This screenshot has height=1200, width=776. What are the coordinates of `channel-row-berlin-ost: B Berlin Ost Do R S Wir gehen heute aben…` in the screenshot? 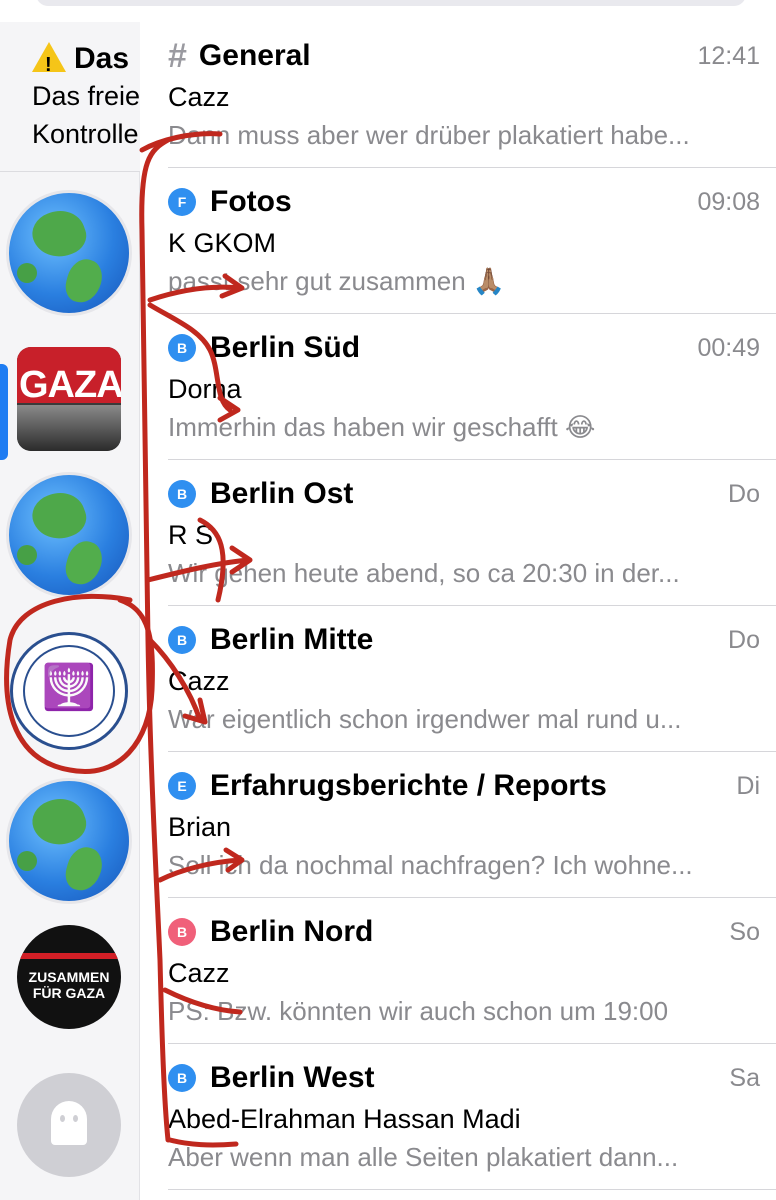 It's located at (458, 533).